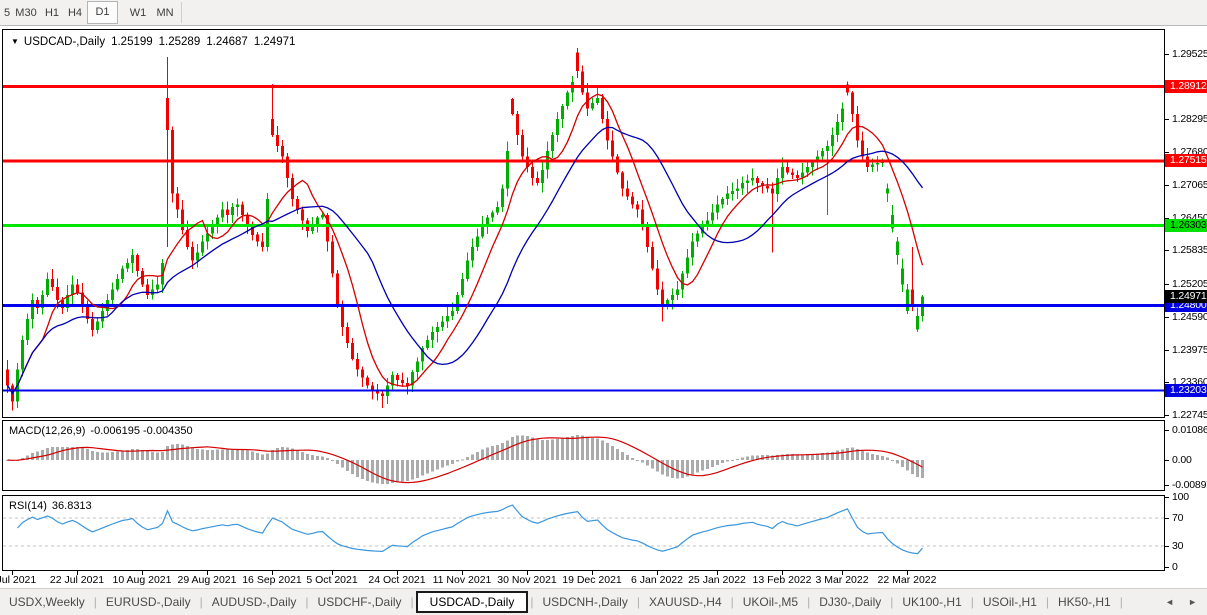 The width and height of the screenshot is (1207, 615). What do you see at coordinates (584, 602) in the screenshot?
I see `tab-usdcnh-daily: USDCNH-,Daily` at bounding box center [584, 602].